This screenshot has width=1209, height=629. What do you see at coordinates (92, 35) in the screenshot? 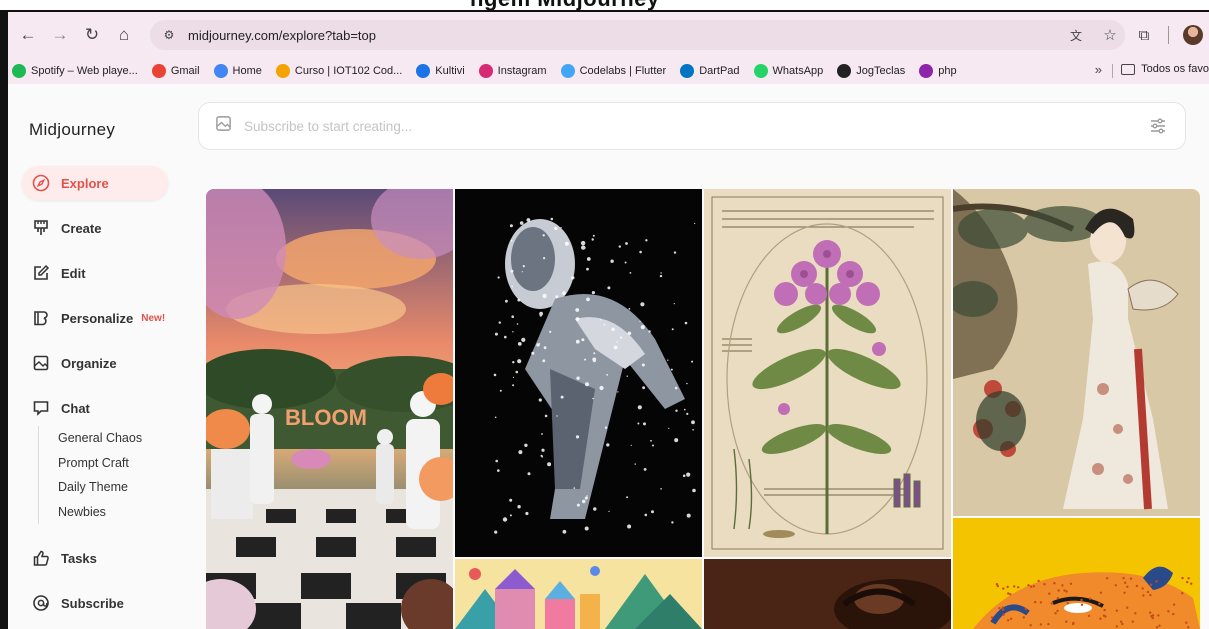
I see `reload-icon: ↻` at bounding box center [92, 35].